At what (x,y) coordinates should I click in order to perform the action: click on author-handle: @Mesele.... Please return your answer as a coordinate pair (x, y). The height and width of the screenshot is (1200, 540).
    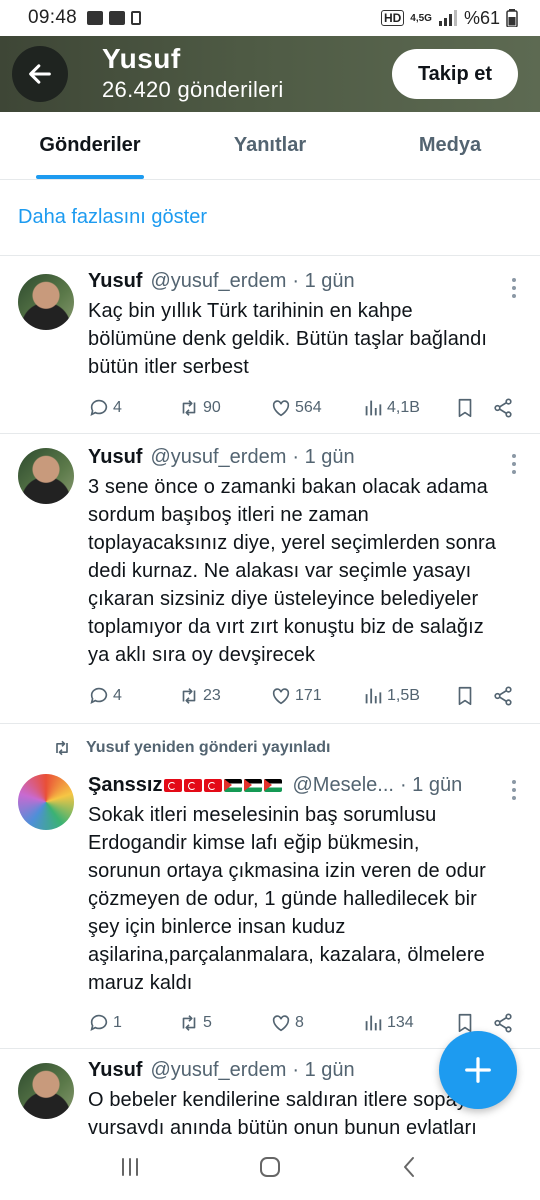
    Looking at the image, I should click on (342, 785).